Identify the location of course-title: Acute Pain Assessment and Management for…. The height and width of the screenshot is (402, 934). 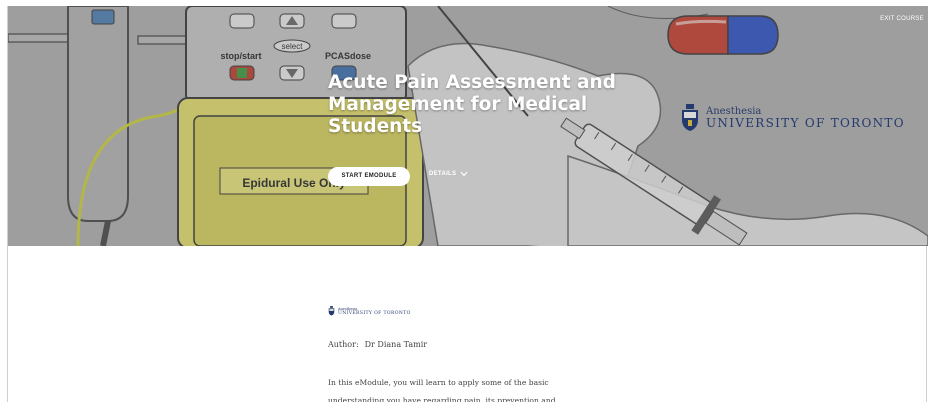
(472, 104).